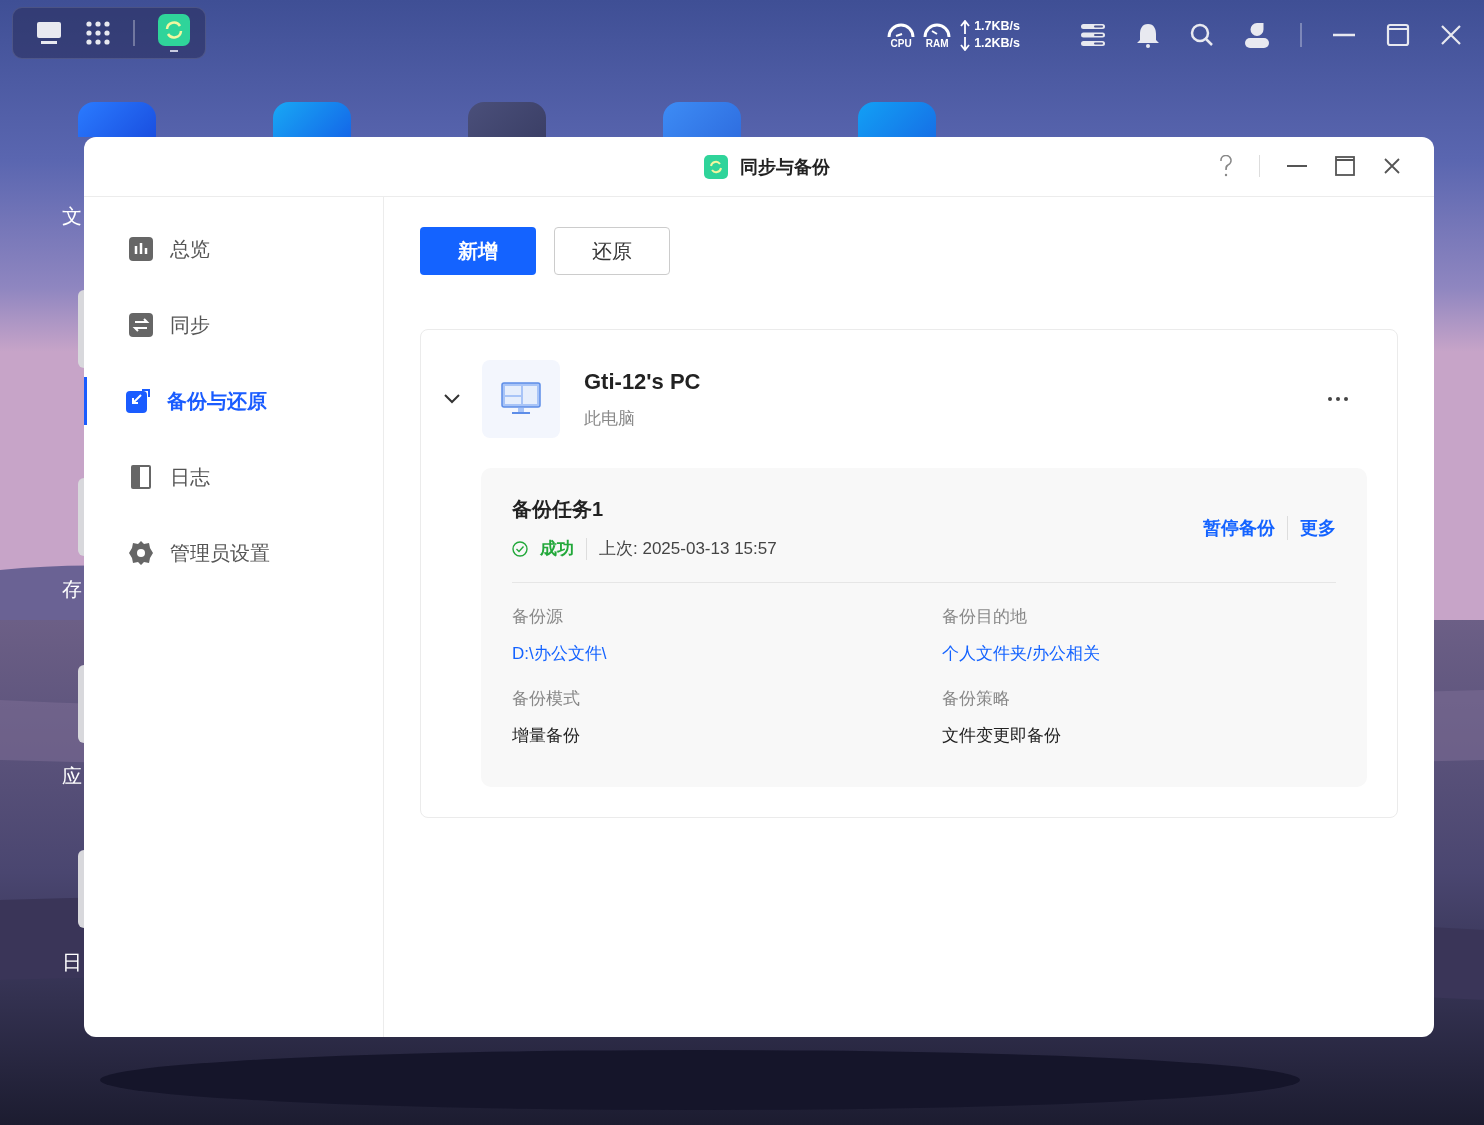 The height and width of the screenshot is (1125, 1484). What do you see at coordinates (557, 549) in the screenshot?
I see `task-status: 成功` at bounding box center [557, 549].